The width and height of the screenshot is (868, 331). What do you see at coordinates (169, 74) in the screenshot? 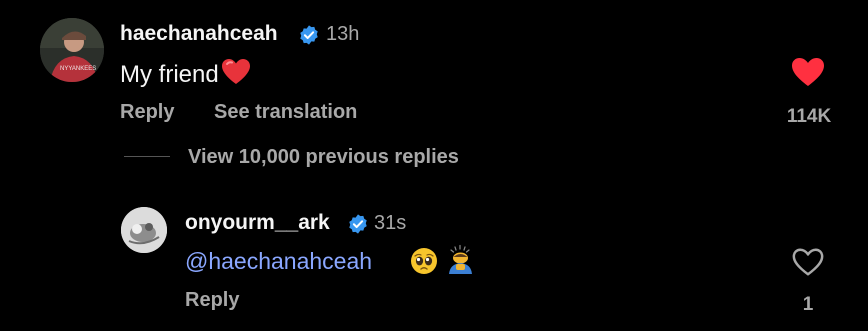
I see `comment-text-content: My friend` at bounding box center [169, 74].